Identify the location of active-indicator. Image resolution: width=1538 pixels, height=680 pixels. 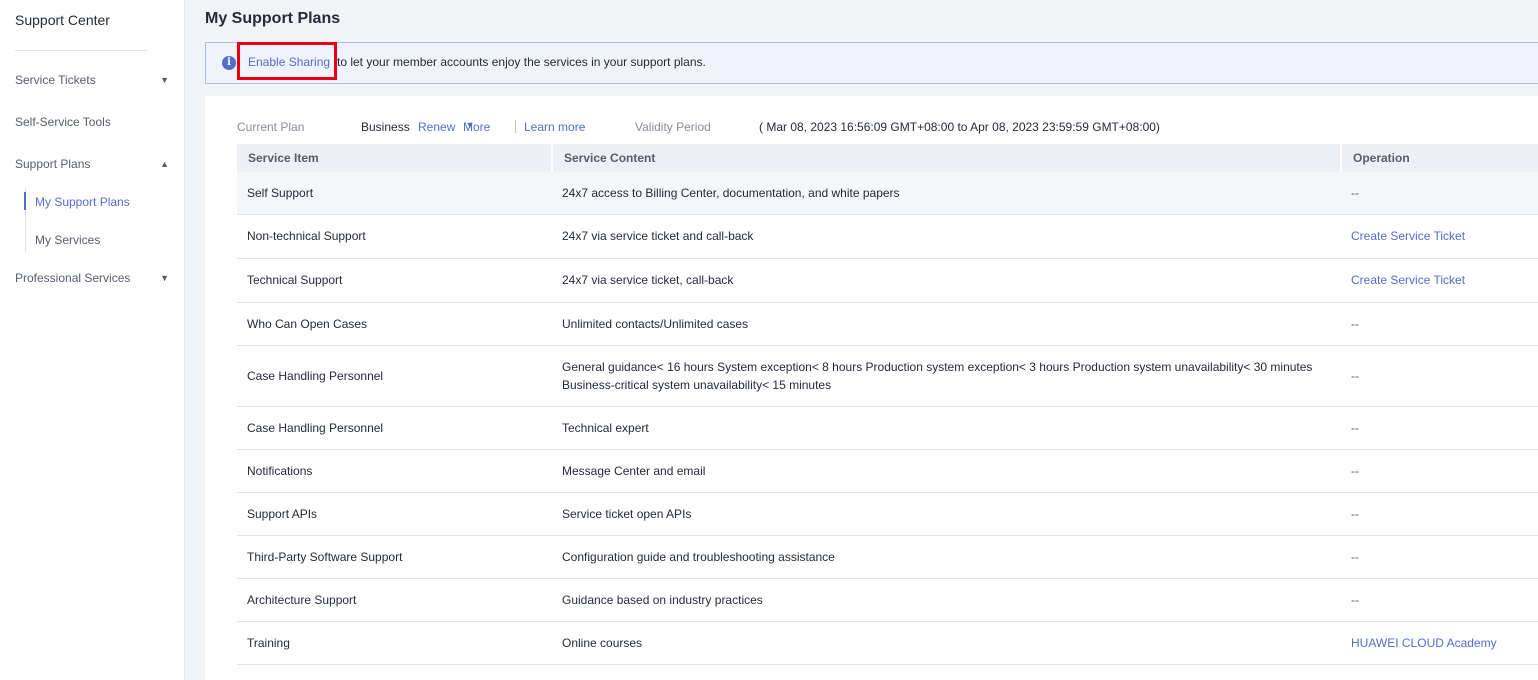
(25, 201).